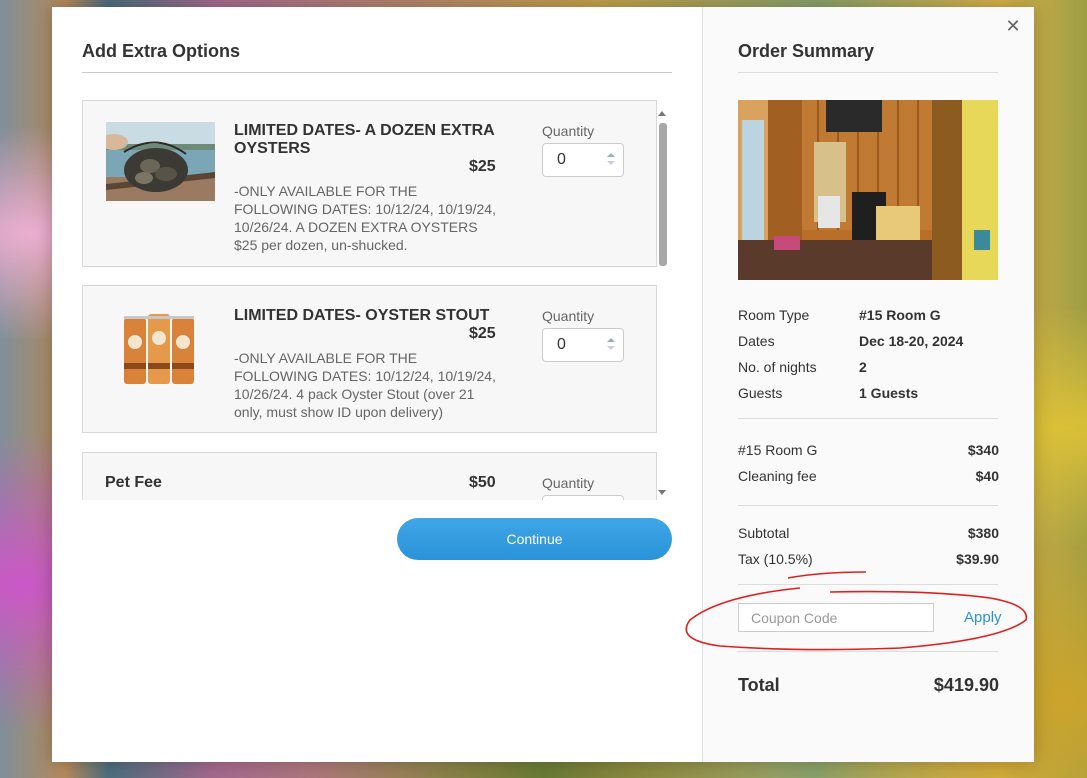 Image resolution: width=1087 pixels, height=778 pixels. What do you see at coordinates (583, 497) in the screenshot?
I see `quantity-stepper` at bounding box center [583, 497].